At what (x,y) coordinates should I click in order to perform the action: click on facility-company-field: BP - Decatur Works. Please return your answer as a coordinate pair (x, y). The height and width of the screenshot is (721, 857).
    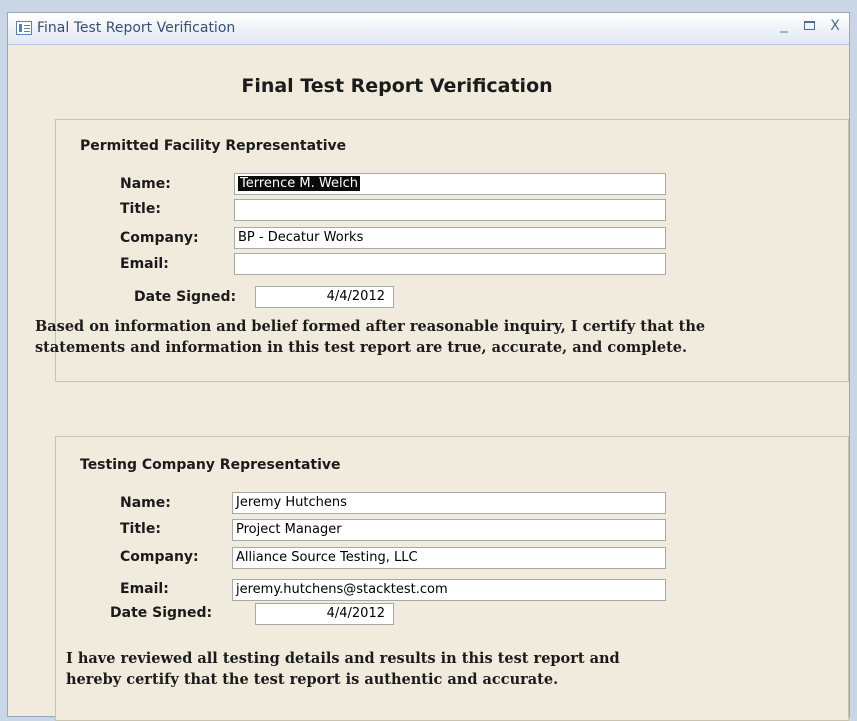
    Looking at the image, I should click on (450, 238).